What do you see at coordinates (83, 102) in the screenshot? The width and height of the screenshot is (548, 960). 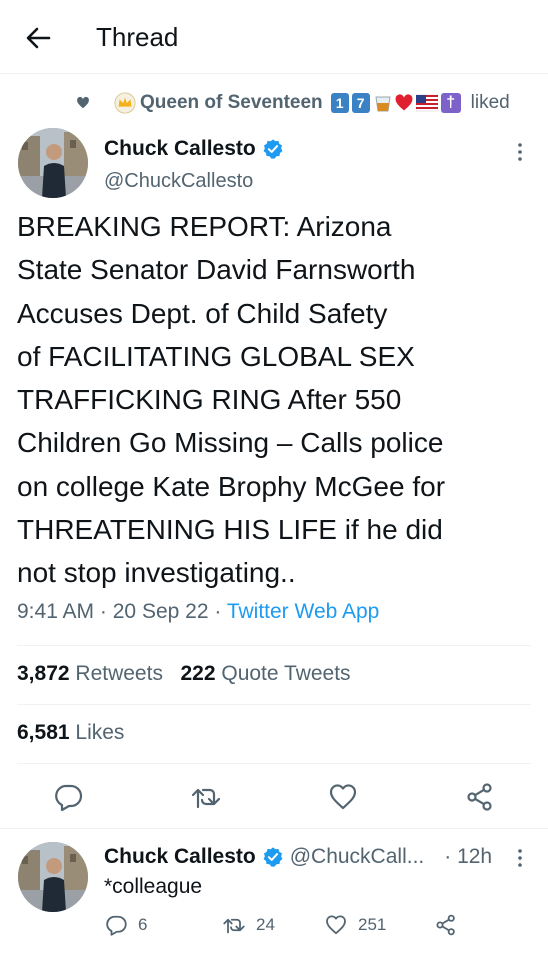 I see `heart-icon` at bounding box center [83, 102].